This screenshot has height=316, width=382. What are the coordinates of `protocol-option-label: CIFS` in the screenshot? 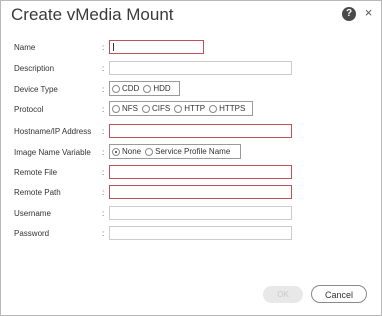 It's located at (161, 108).